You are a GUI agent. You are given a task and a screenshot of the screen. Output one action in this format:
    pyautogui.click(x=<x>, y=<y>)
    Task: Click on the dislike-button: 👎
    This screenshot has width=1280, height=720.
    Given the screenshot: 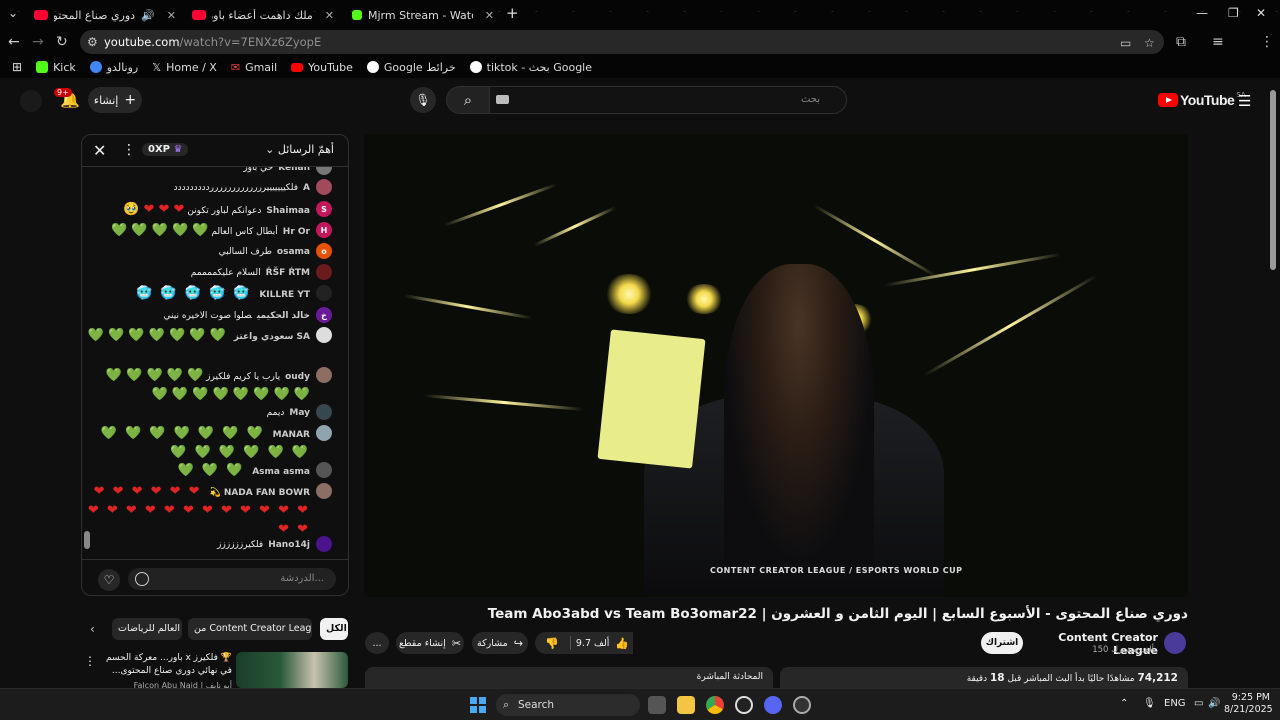 What is the action you would take?
    pyautogui.click(x=552, y=643)
    